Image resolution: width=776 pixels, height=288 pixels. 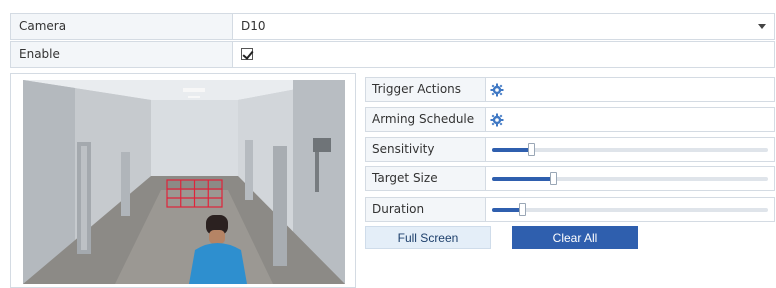 What do you see at coordinates (426, 89) in the screenshot?
I see `trigger-actions-label: Trigger Actions` at bounding box center [426, 89].